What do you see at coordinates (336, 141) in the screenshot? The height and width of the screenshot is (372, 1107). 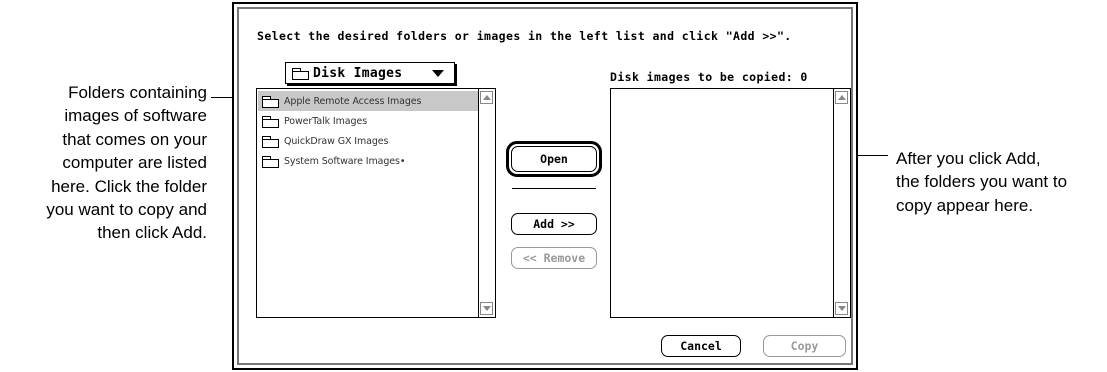 I see `list-item-label: QuickDraw GX Images` at bounding box center [336, 141].